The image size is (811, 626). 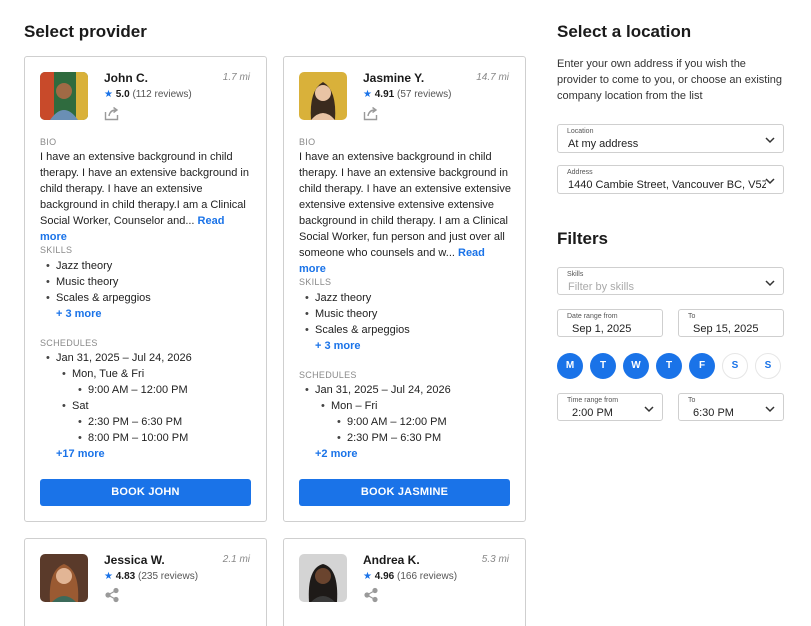 What do you see at coordinates (116, 454) in the screenshot?
I see `schedule-more-link: +17 more` at bounding box center [116, 454].